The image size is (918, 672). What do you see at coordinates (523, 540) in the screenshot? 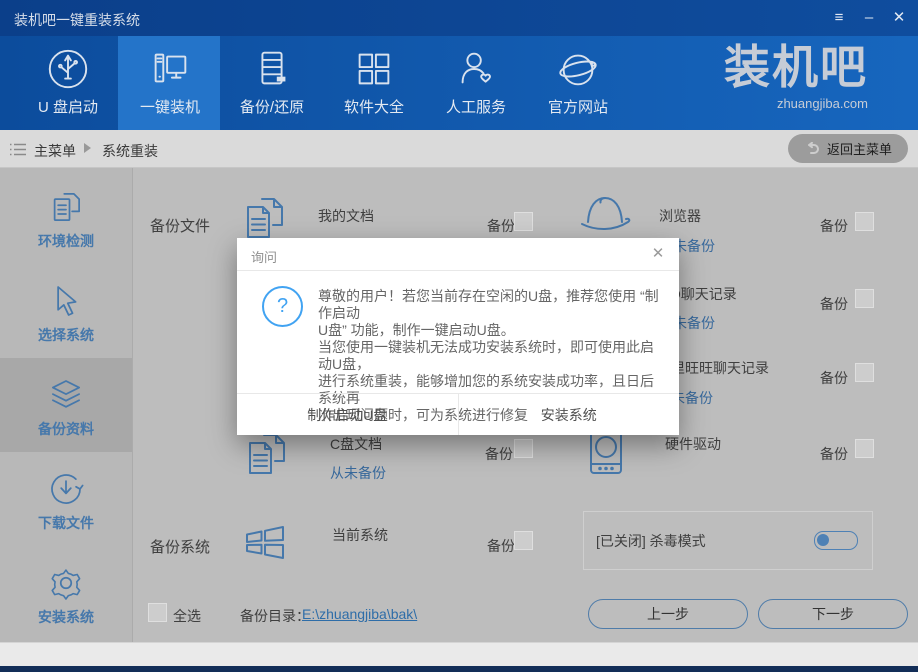
I see `backup-checkbox-current-system` at bounding box center [523, 540].